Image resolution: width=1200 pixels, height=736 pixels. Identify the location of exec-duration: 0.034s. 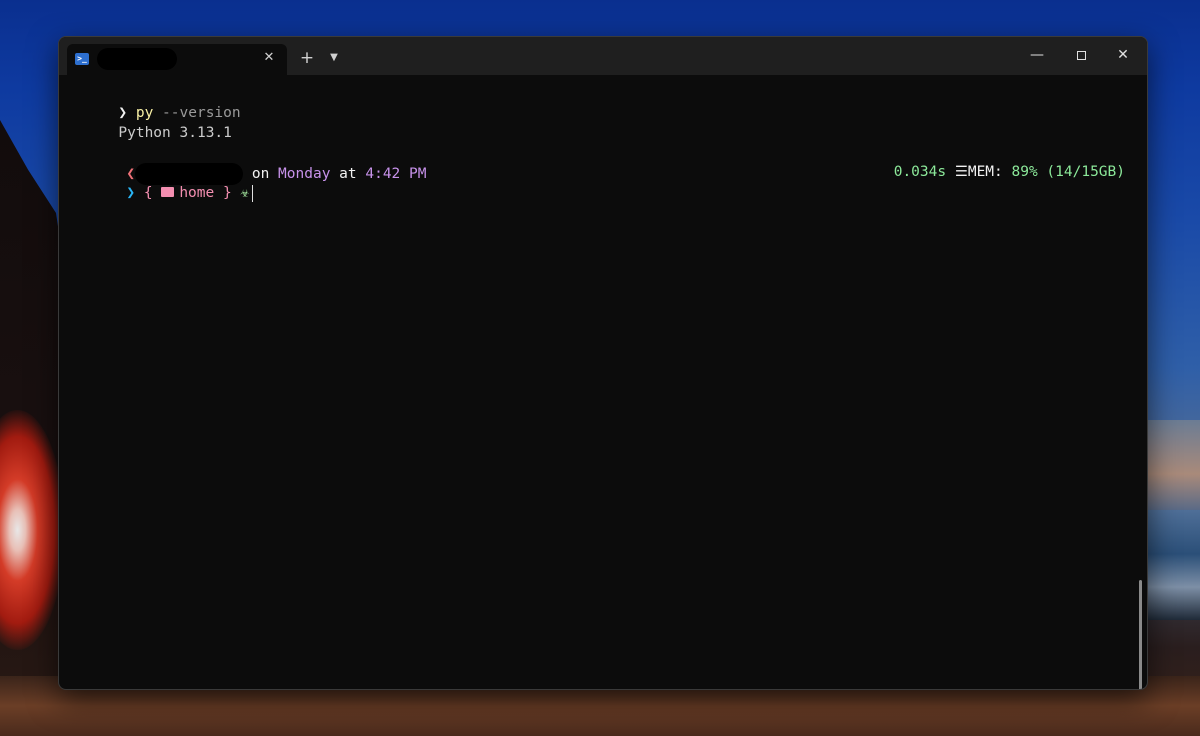
(920, 172).